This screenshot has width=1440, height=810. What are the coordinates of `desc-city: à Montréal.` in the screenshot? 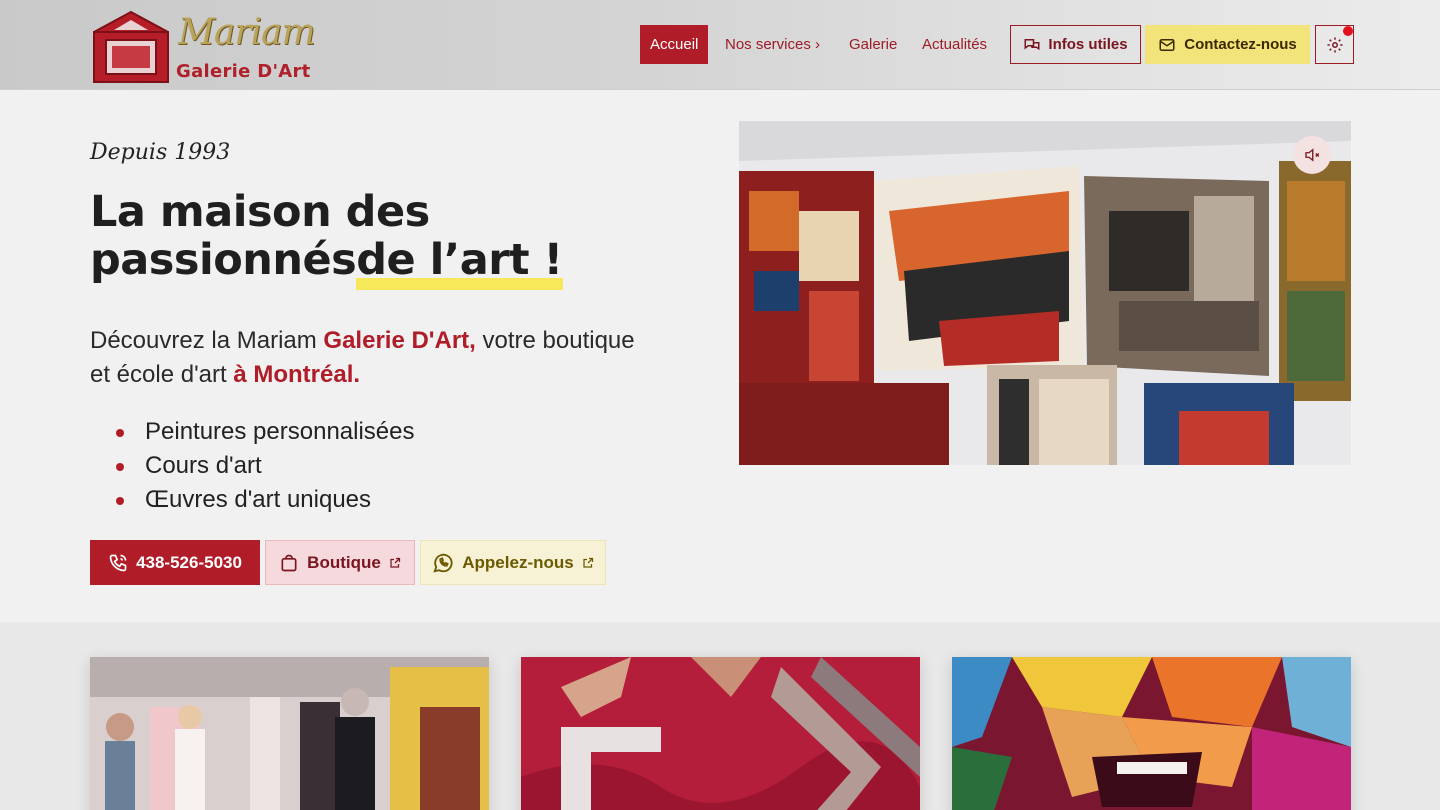 It's located at (297, 374).